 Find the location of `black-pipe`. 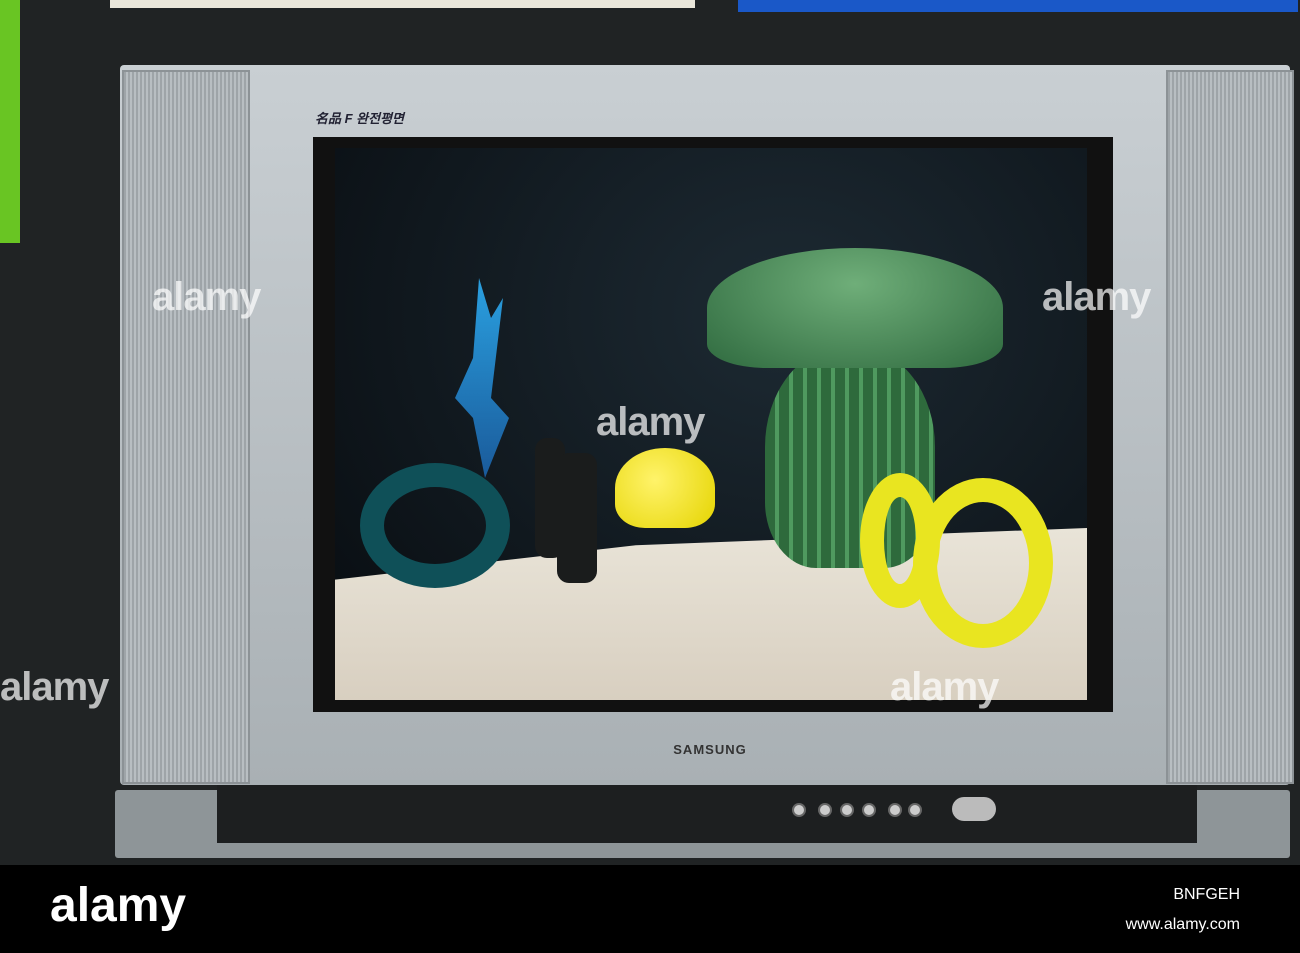

black-pipe is located at coordinates (577, 518).